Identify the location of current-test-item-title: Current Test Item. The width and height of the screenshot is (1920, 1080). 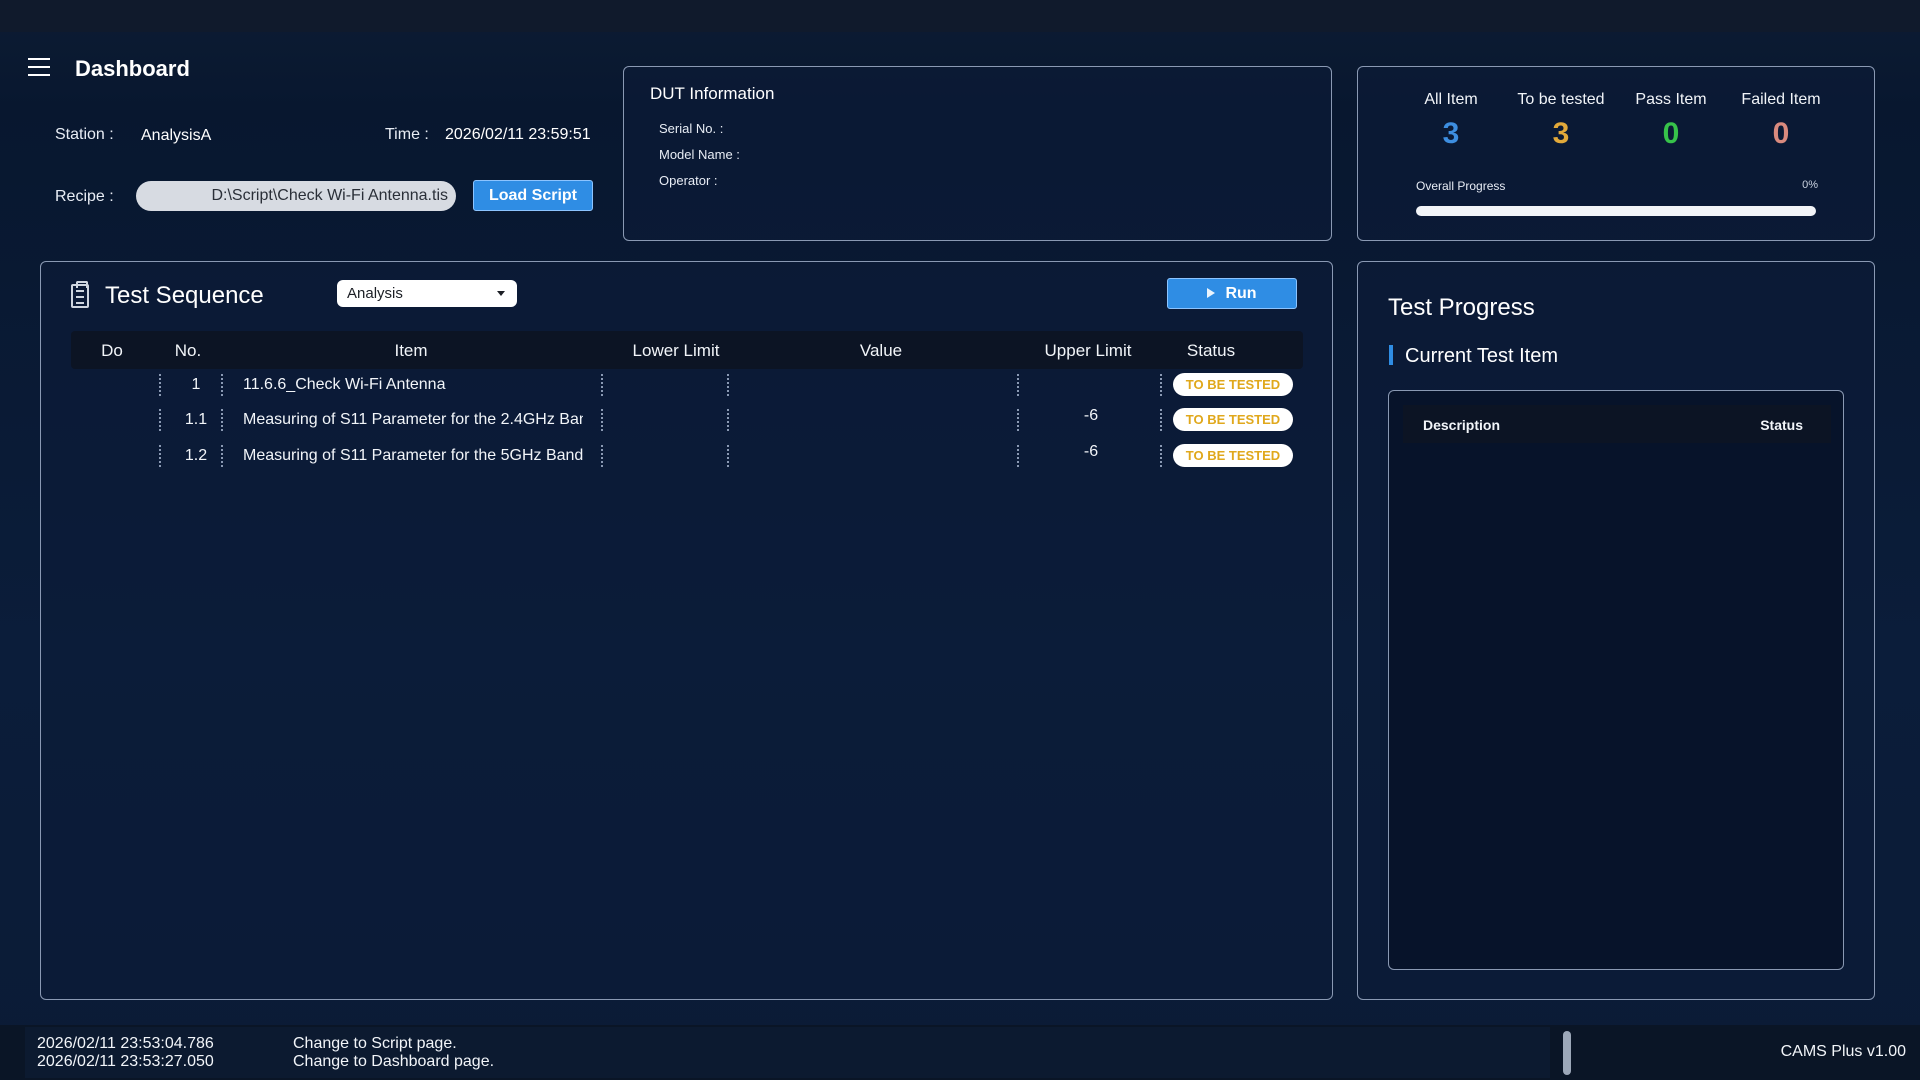
(1482, 356).